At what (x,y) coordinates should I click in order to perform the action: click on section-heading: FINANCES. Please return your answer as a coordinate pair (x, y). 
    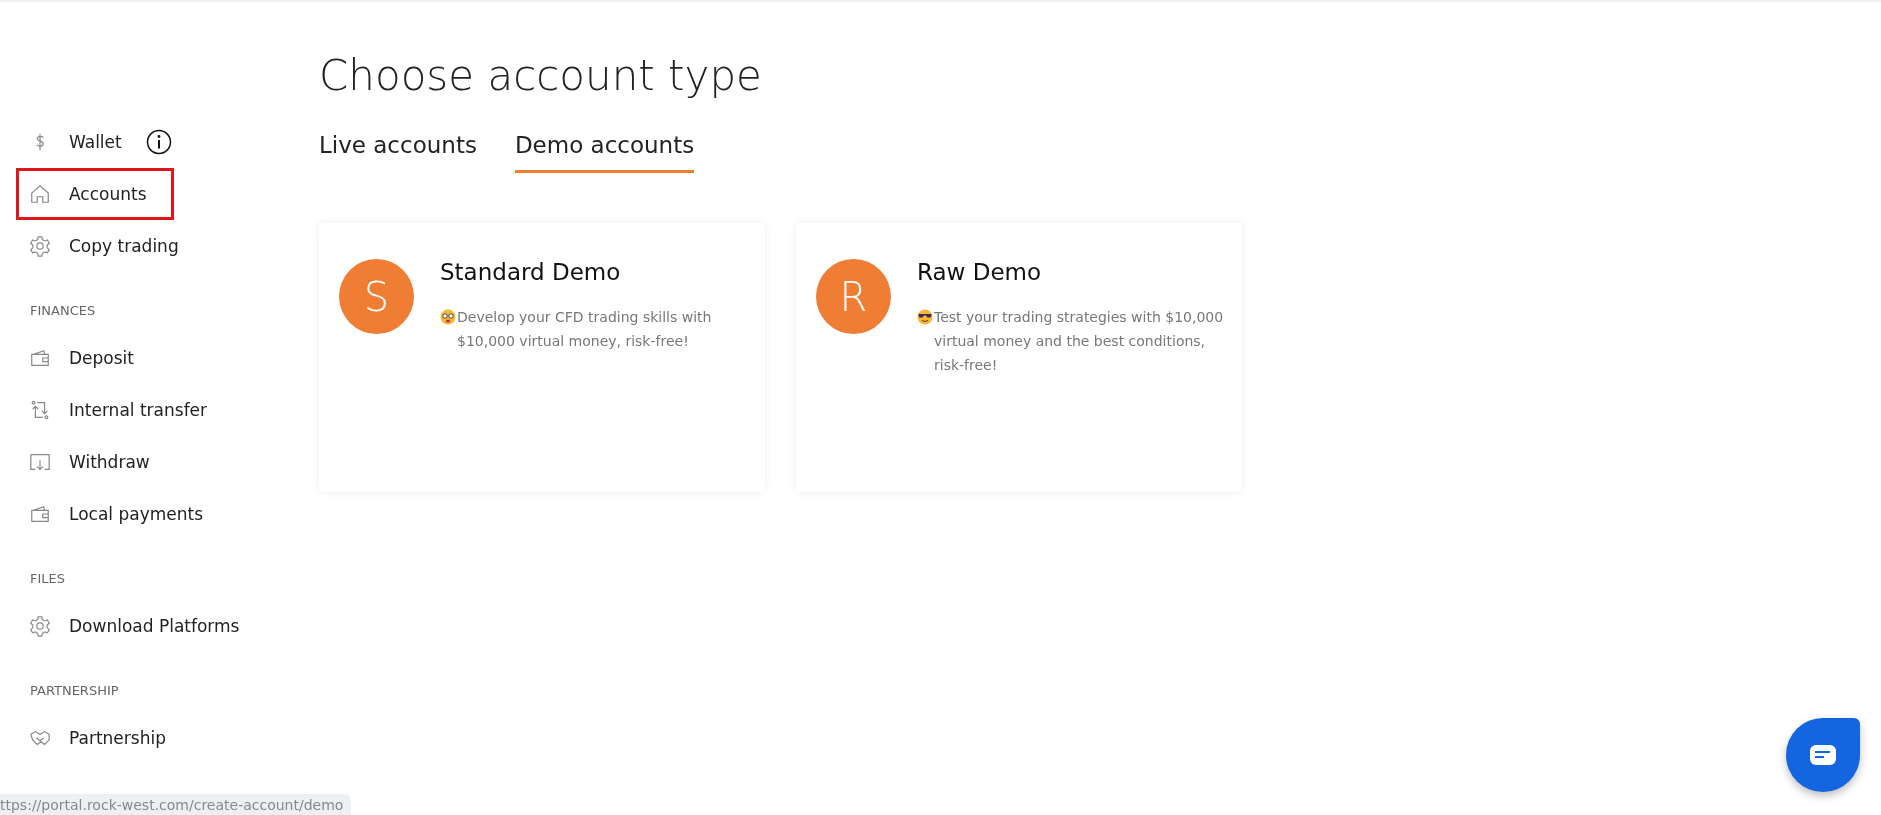
    Looking at the image, I should click on (63, 311).